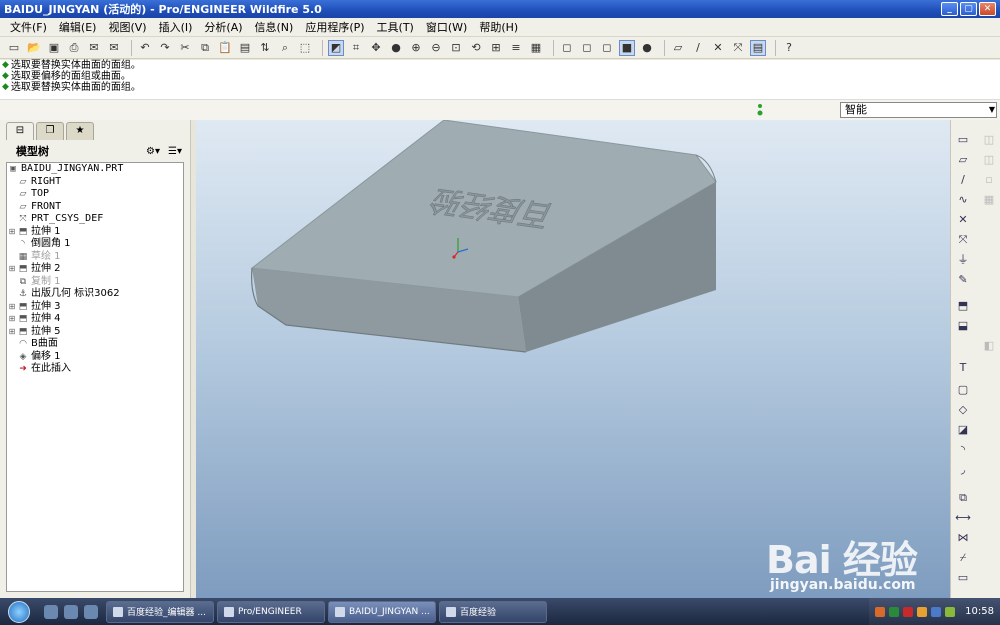 Image resolution: width=1000 pixels, height=625 pixels. Describe the element at coordinates (963, 280) in the screenshot. I see `sketch-tool-icon: ✎` at that location.